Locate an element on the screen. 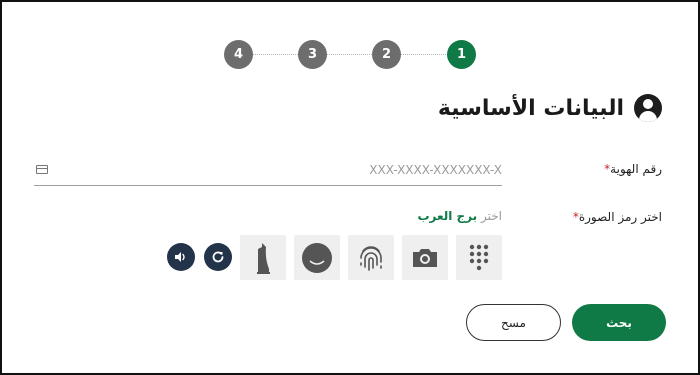  captcha-option-keypad is located at coordinates (479, 257).